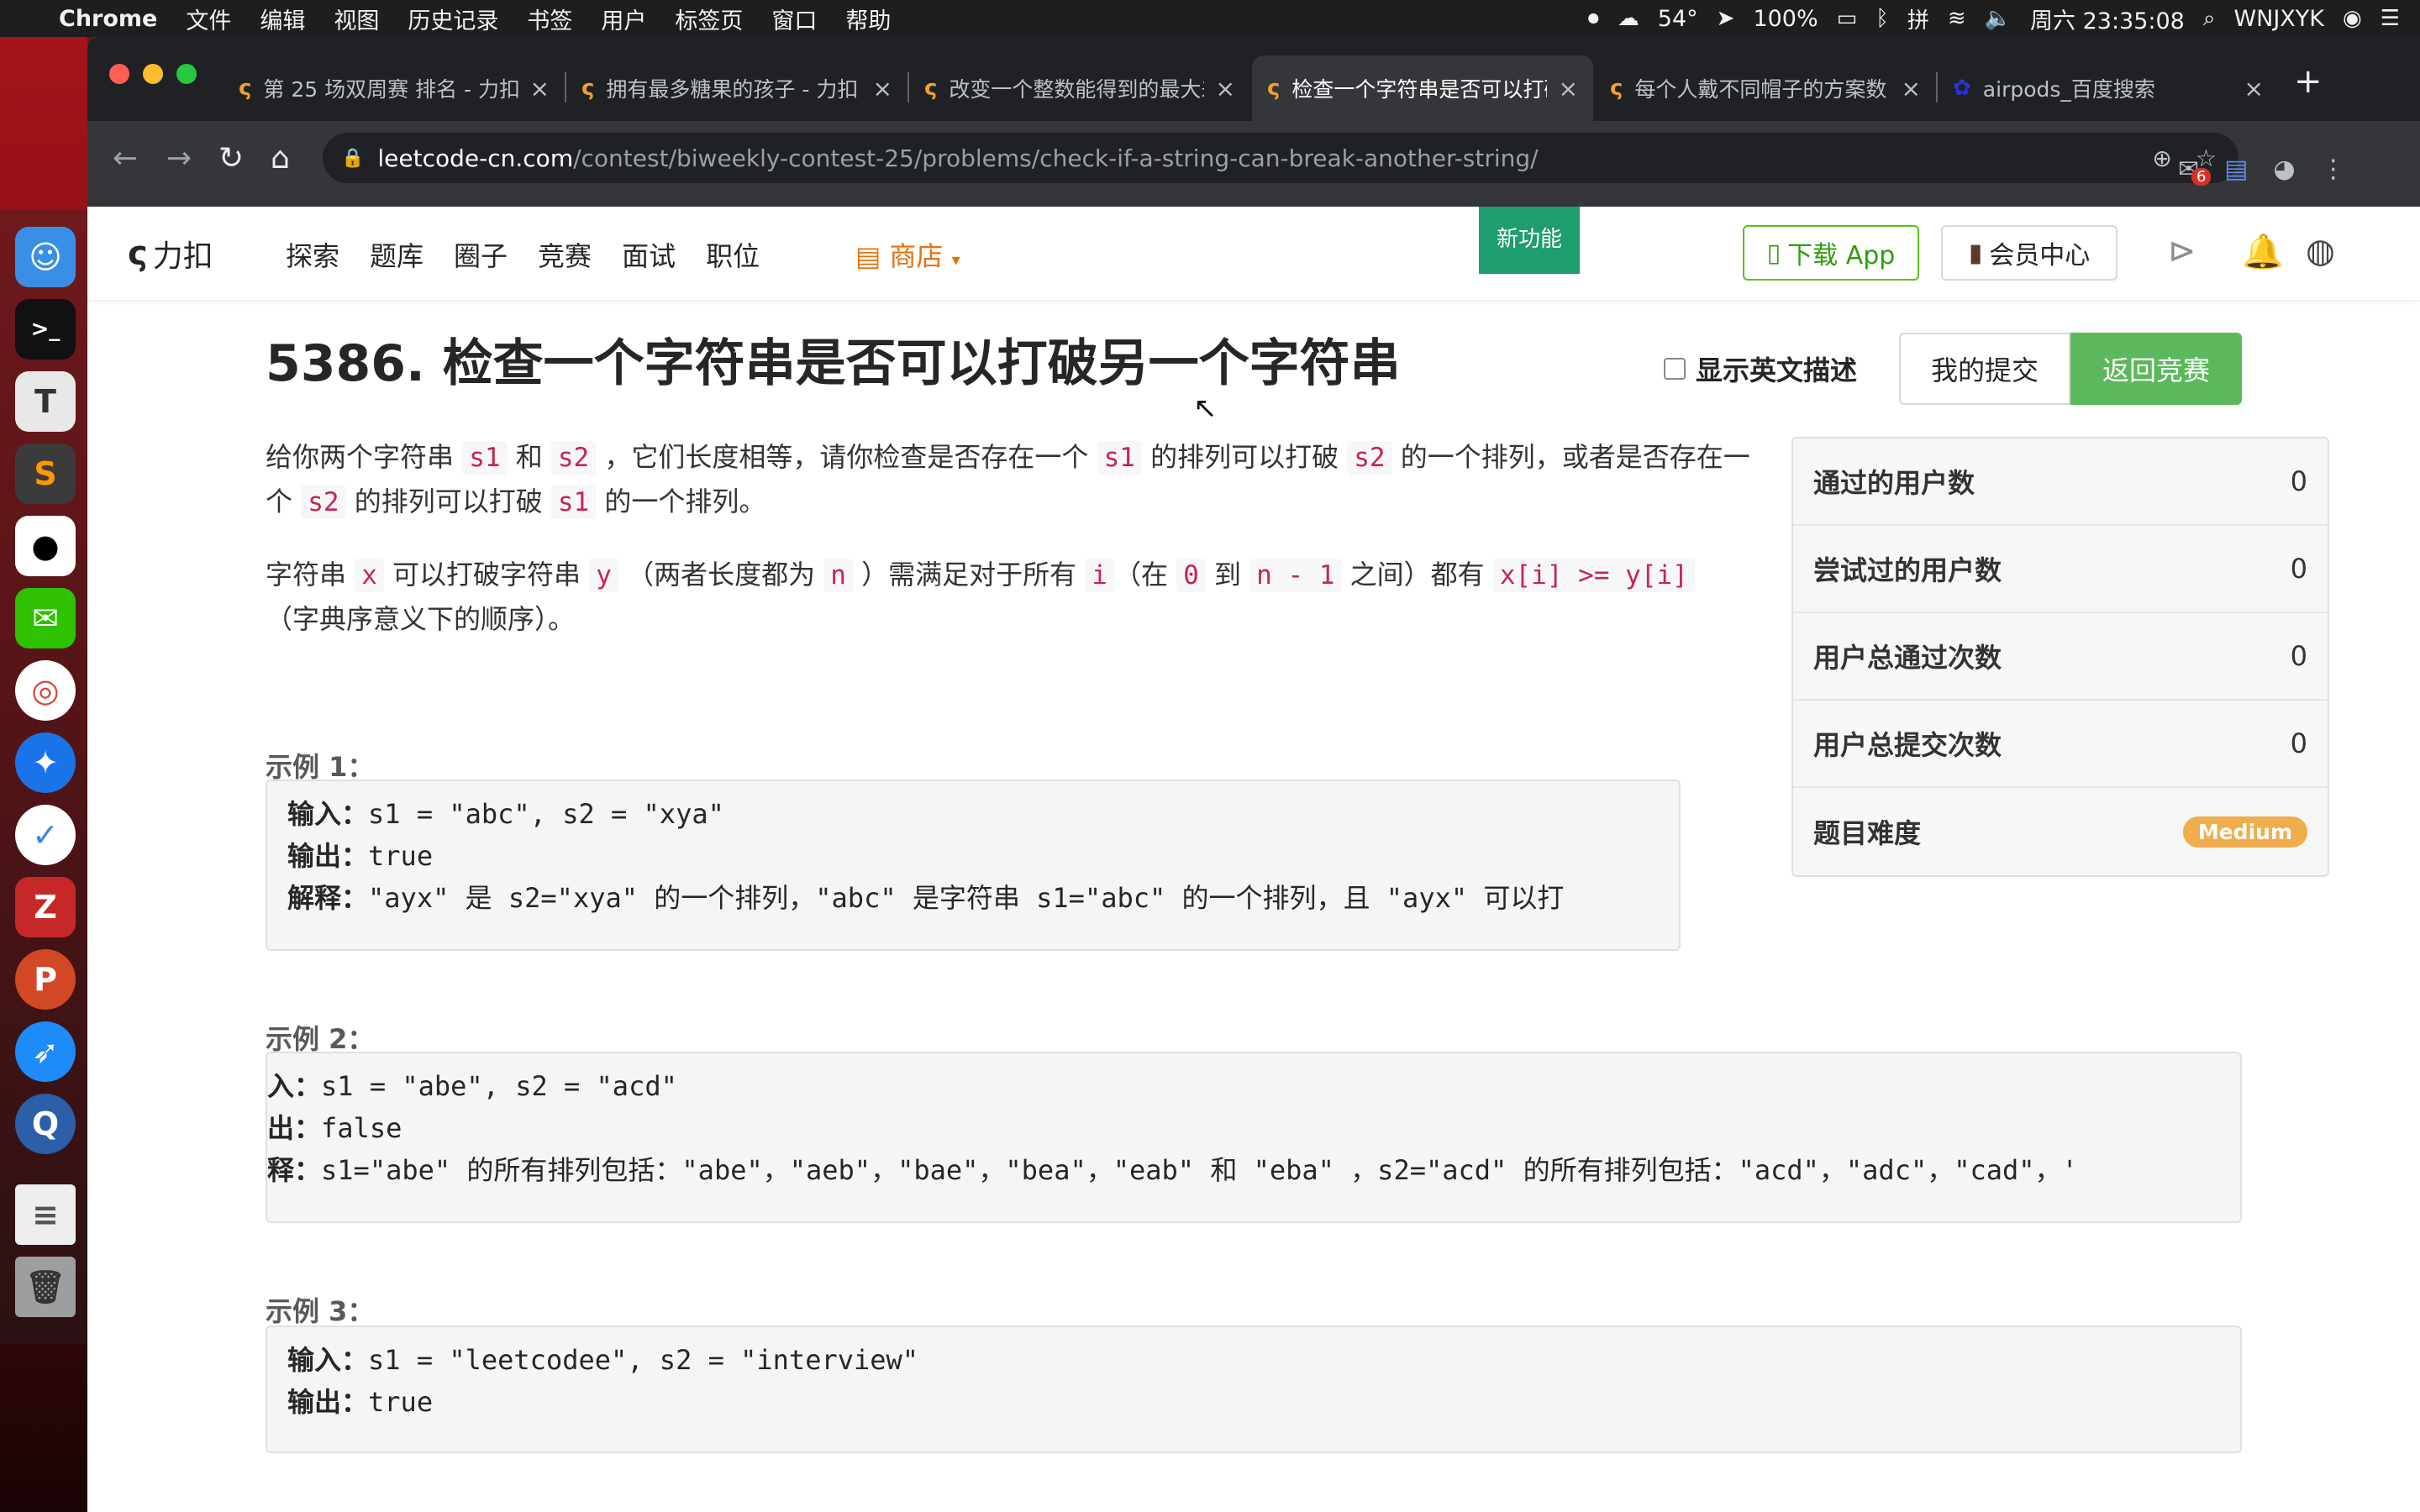  I want to click on home-icon: ⌂, so click(280, 158).